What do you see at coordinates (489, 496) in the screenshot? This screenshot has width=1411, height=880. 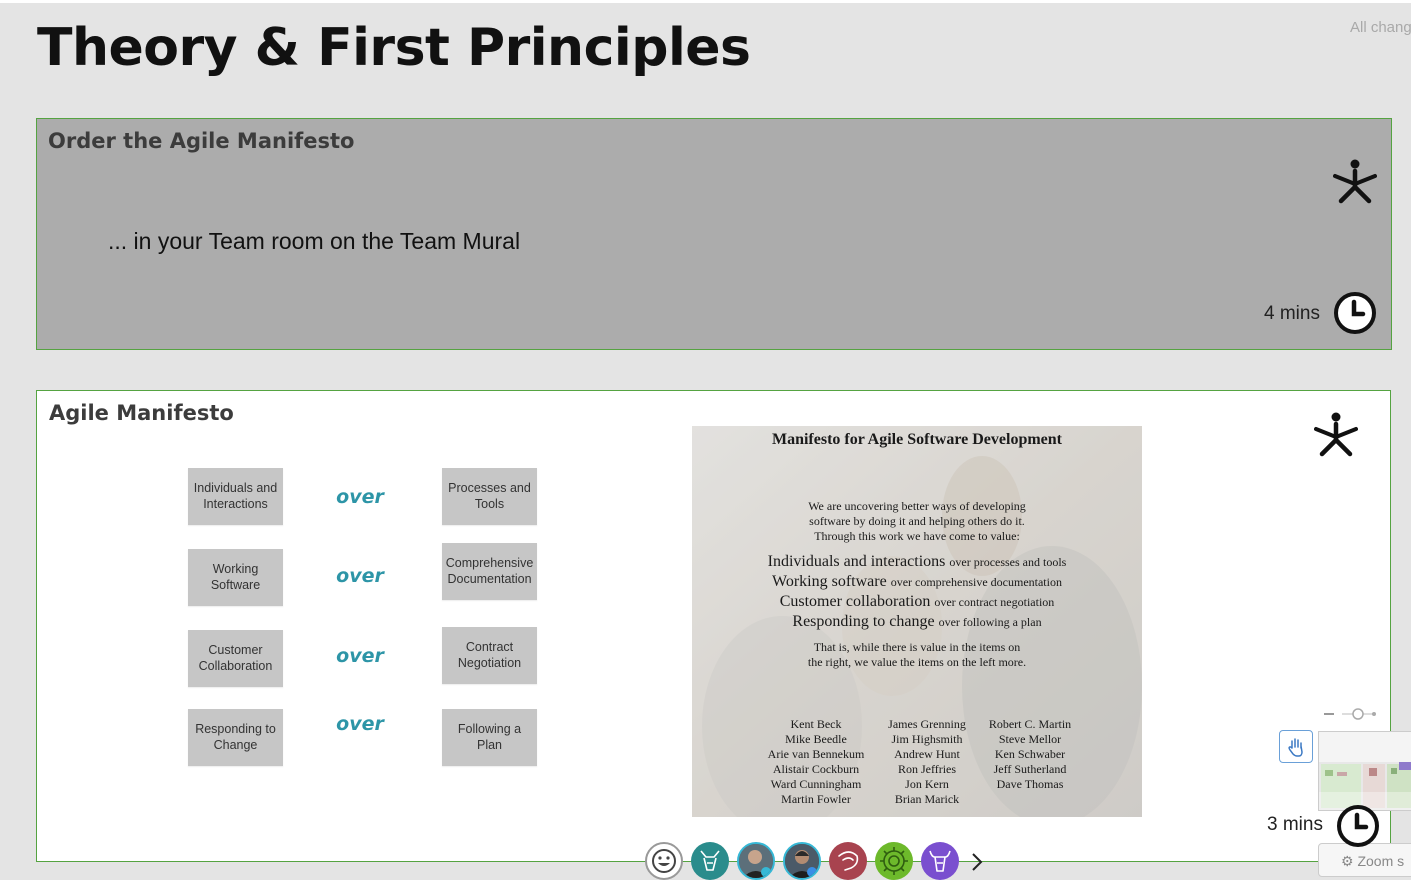 I see `sticky-note-right: Processes and Tools` at bounding box center [489, 496].